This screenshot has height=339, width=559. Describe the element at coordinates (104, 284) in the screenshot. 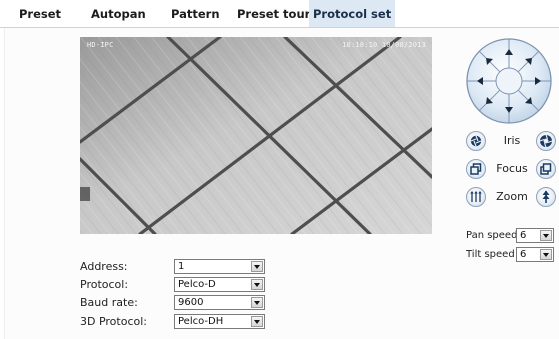

I see `protocol-label: Protocol:` at that location.